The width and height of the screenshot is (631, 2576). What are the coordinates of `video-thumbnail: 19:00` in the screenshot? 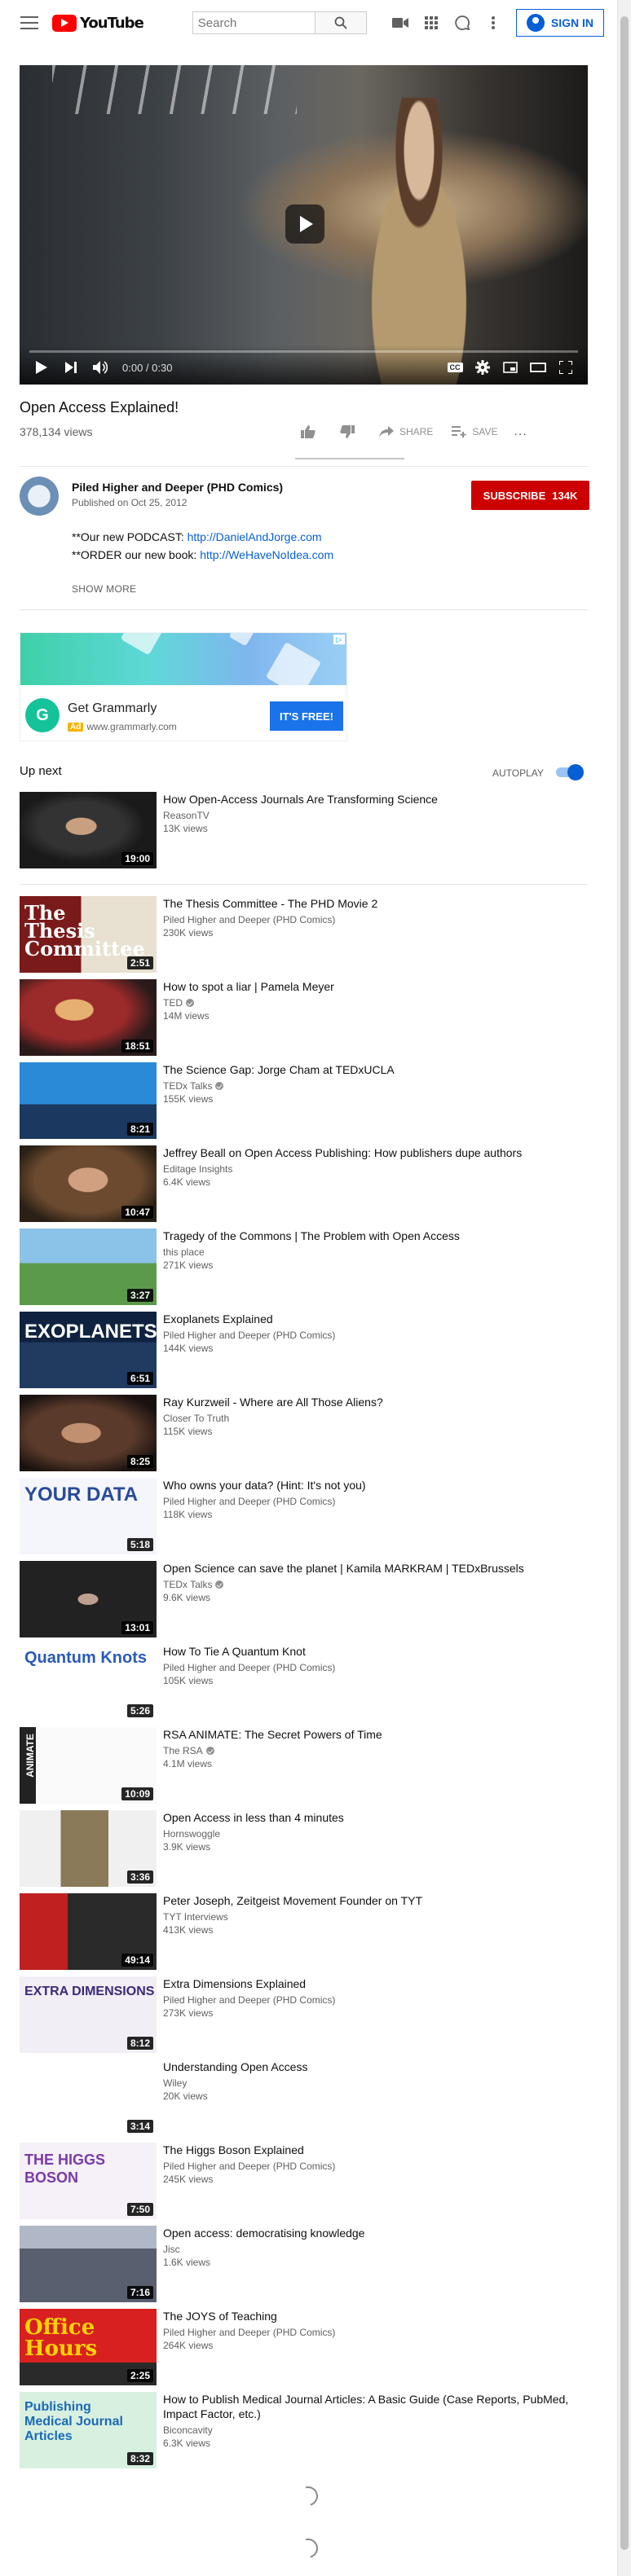 It's located at (88, 830).